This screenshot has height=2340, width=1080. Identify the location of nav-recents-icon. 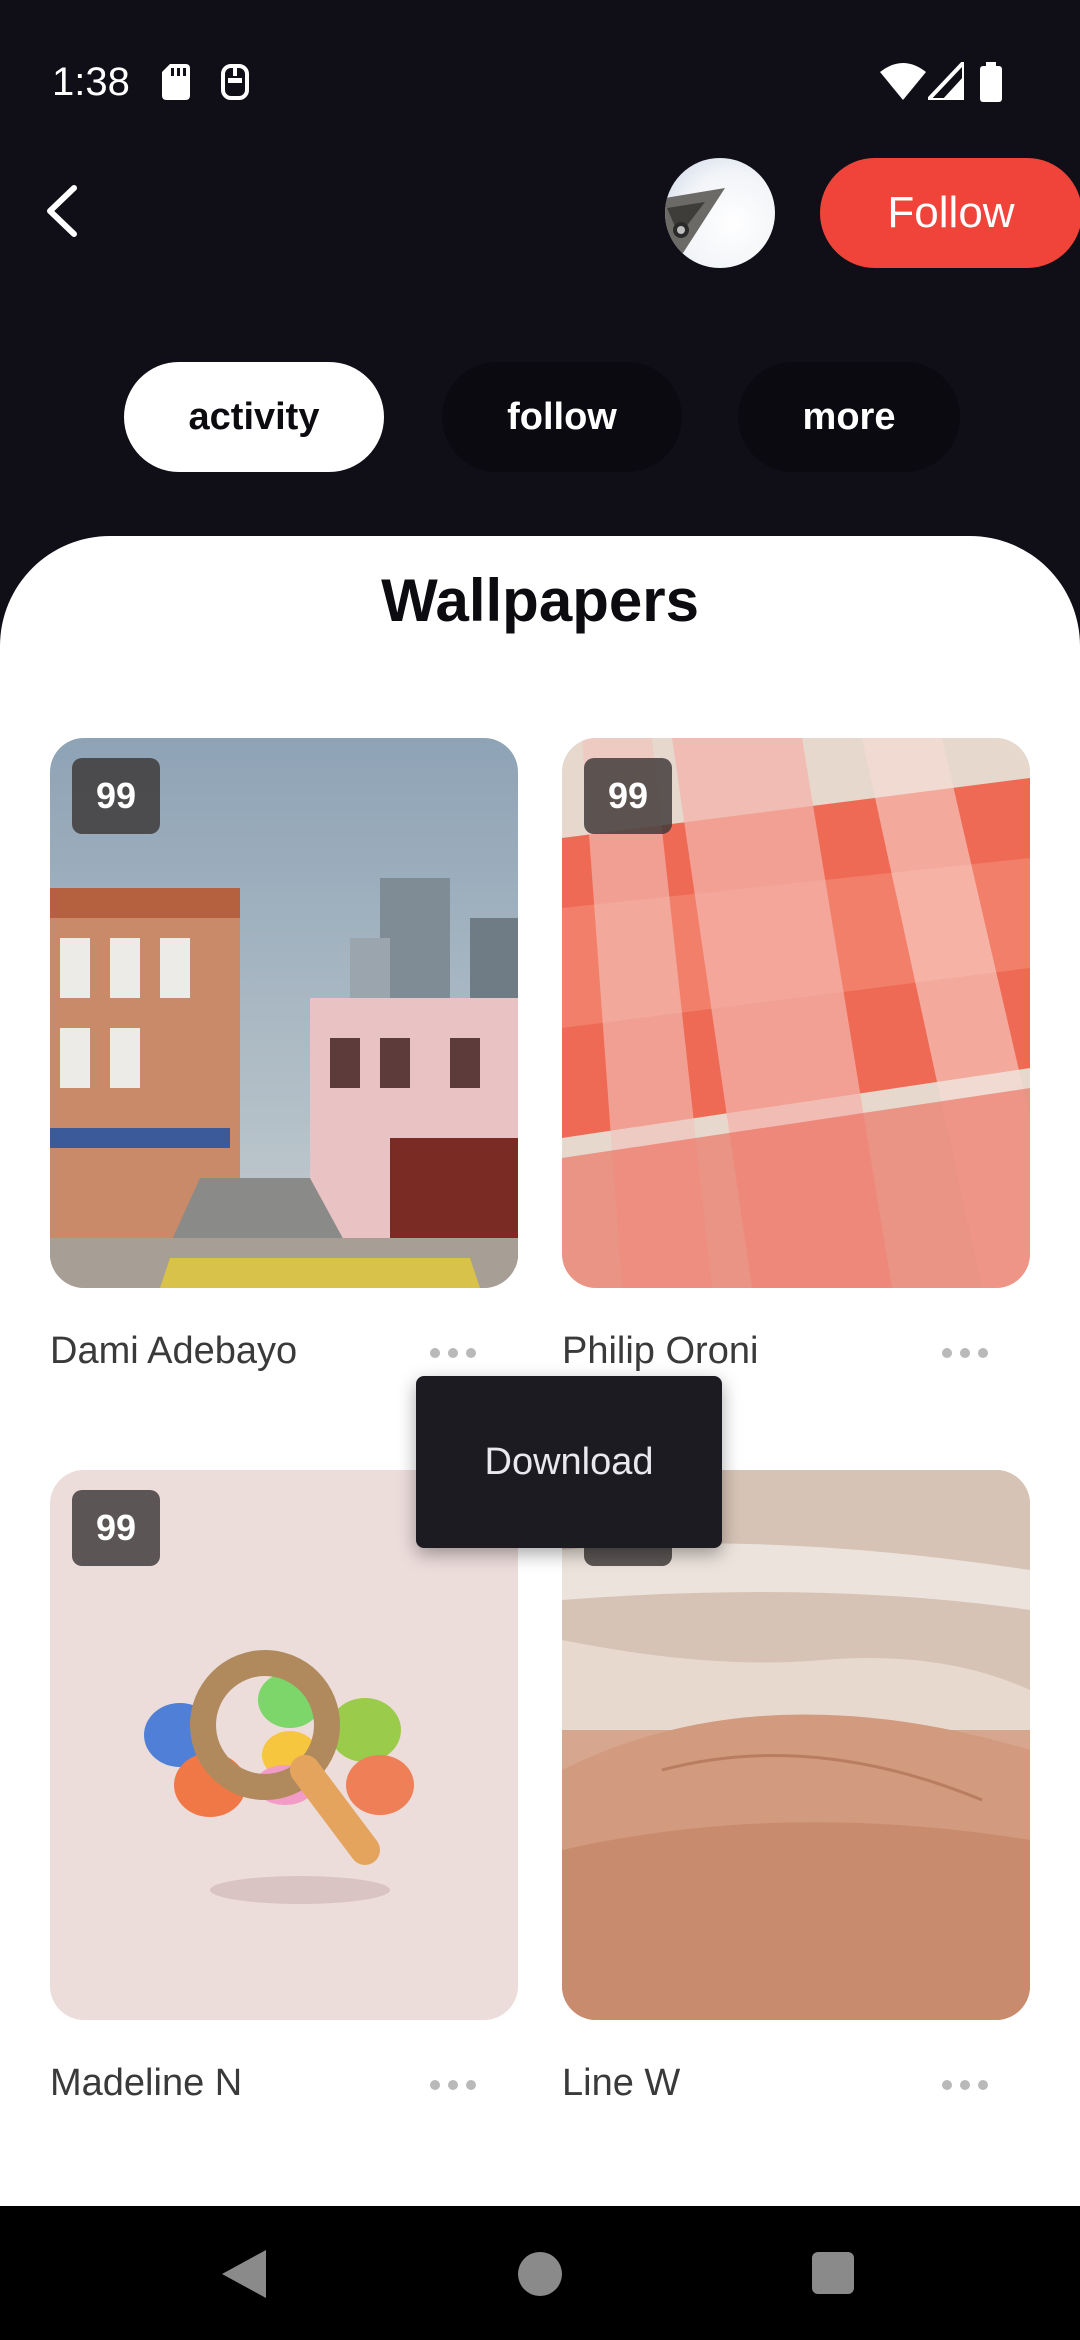
(833, 2273).